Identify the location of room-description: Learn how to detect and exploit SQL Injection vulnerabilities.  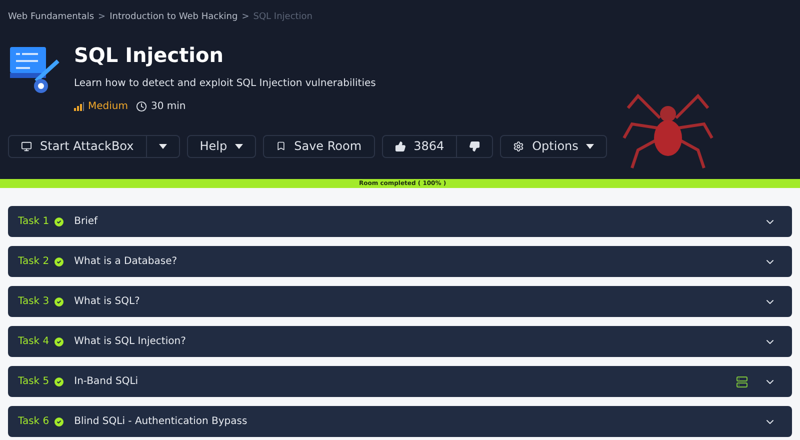
(225, 83).